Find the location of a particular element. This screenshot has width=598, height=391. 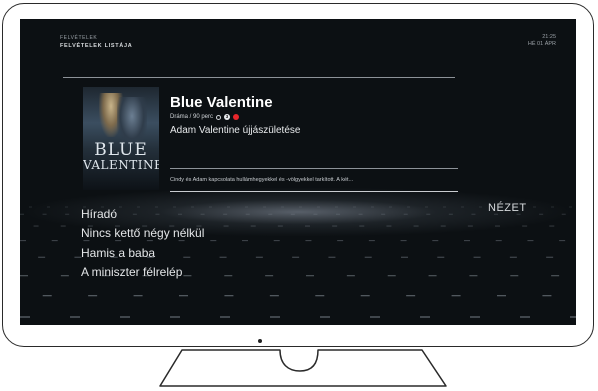

date-label: HÉ 01 ÁPR is located at coordinates (541, 44).